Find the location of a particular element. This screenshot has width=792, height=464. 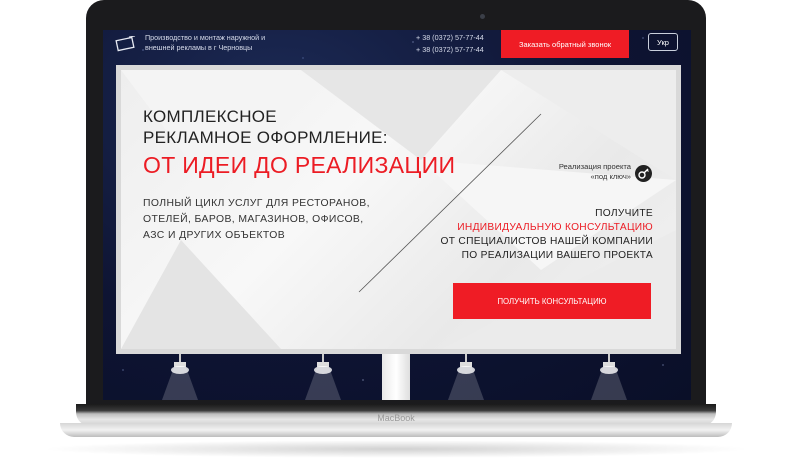

laptop-base is located at coordinates (396, 430).